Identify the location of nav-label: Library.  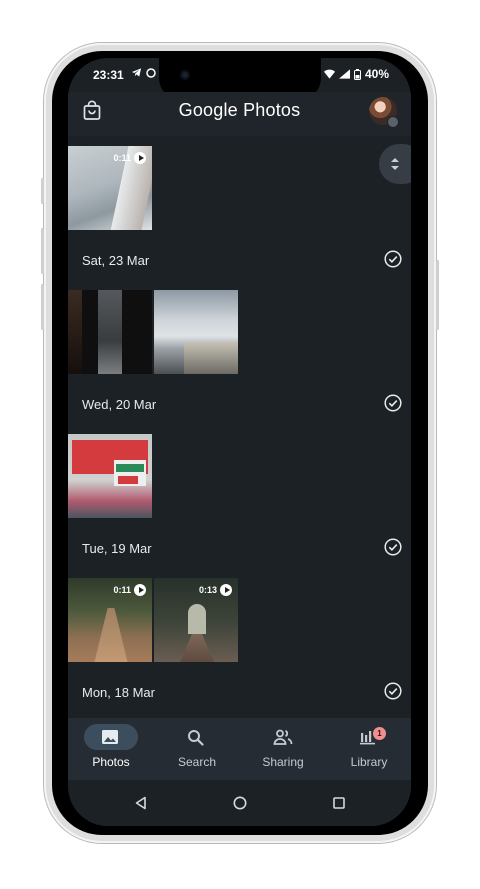
(369, 762).